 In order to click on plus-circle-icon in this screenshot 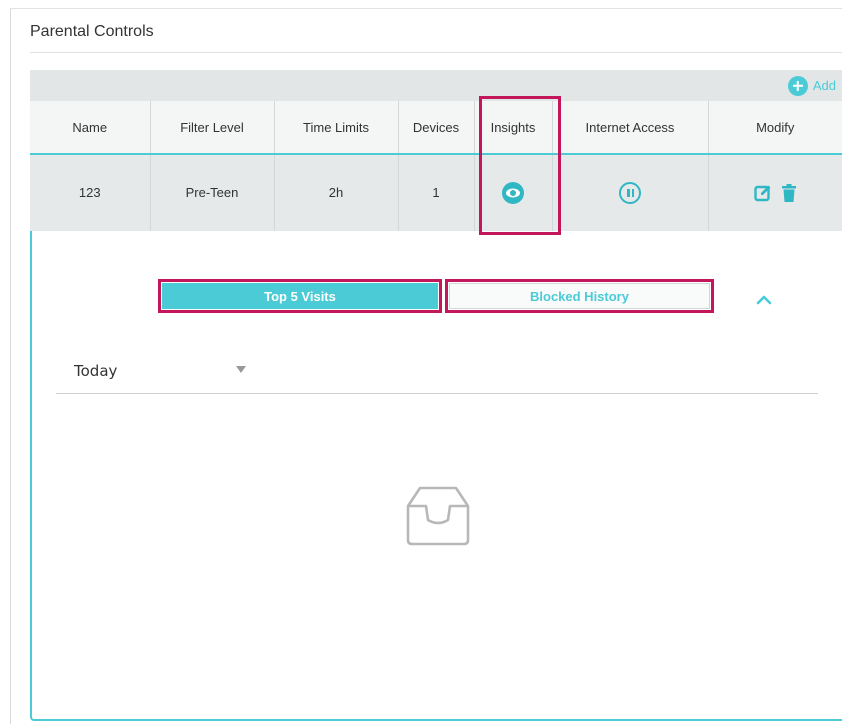, I will do `click(797, 85)`.